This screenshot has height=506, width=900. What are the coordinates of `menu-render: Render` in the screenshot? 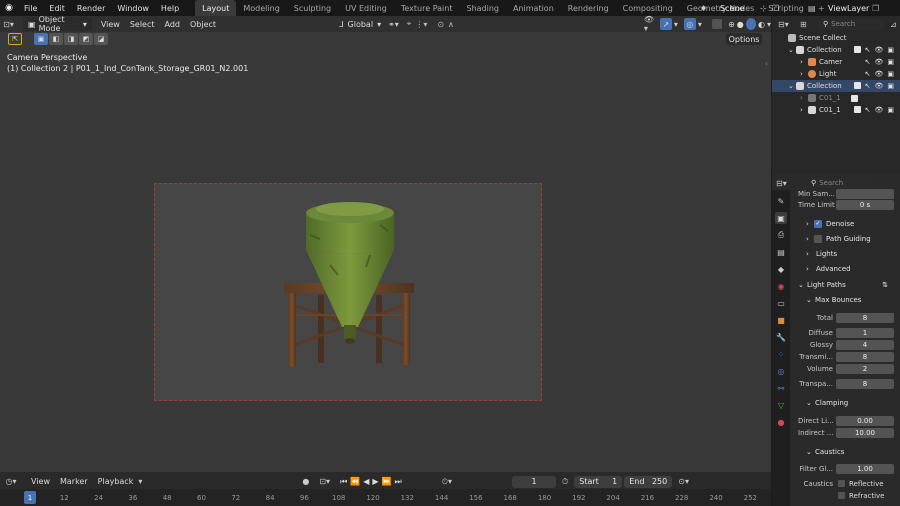 It's located at (91, 8).